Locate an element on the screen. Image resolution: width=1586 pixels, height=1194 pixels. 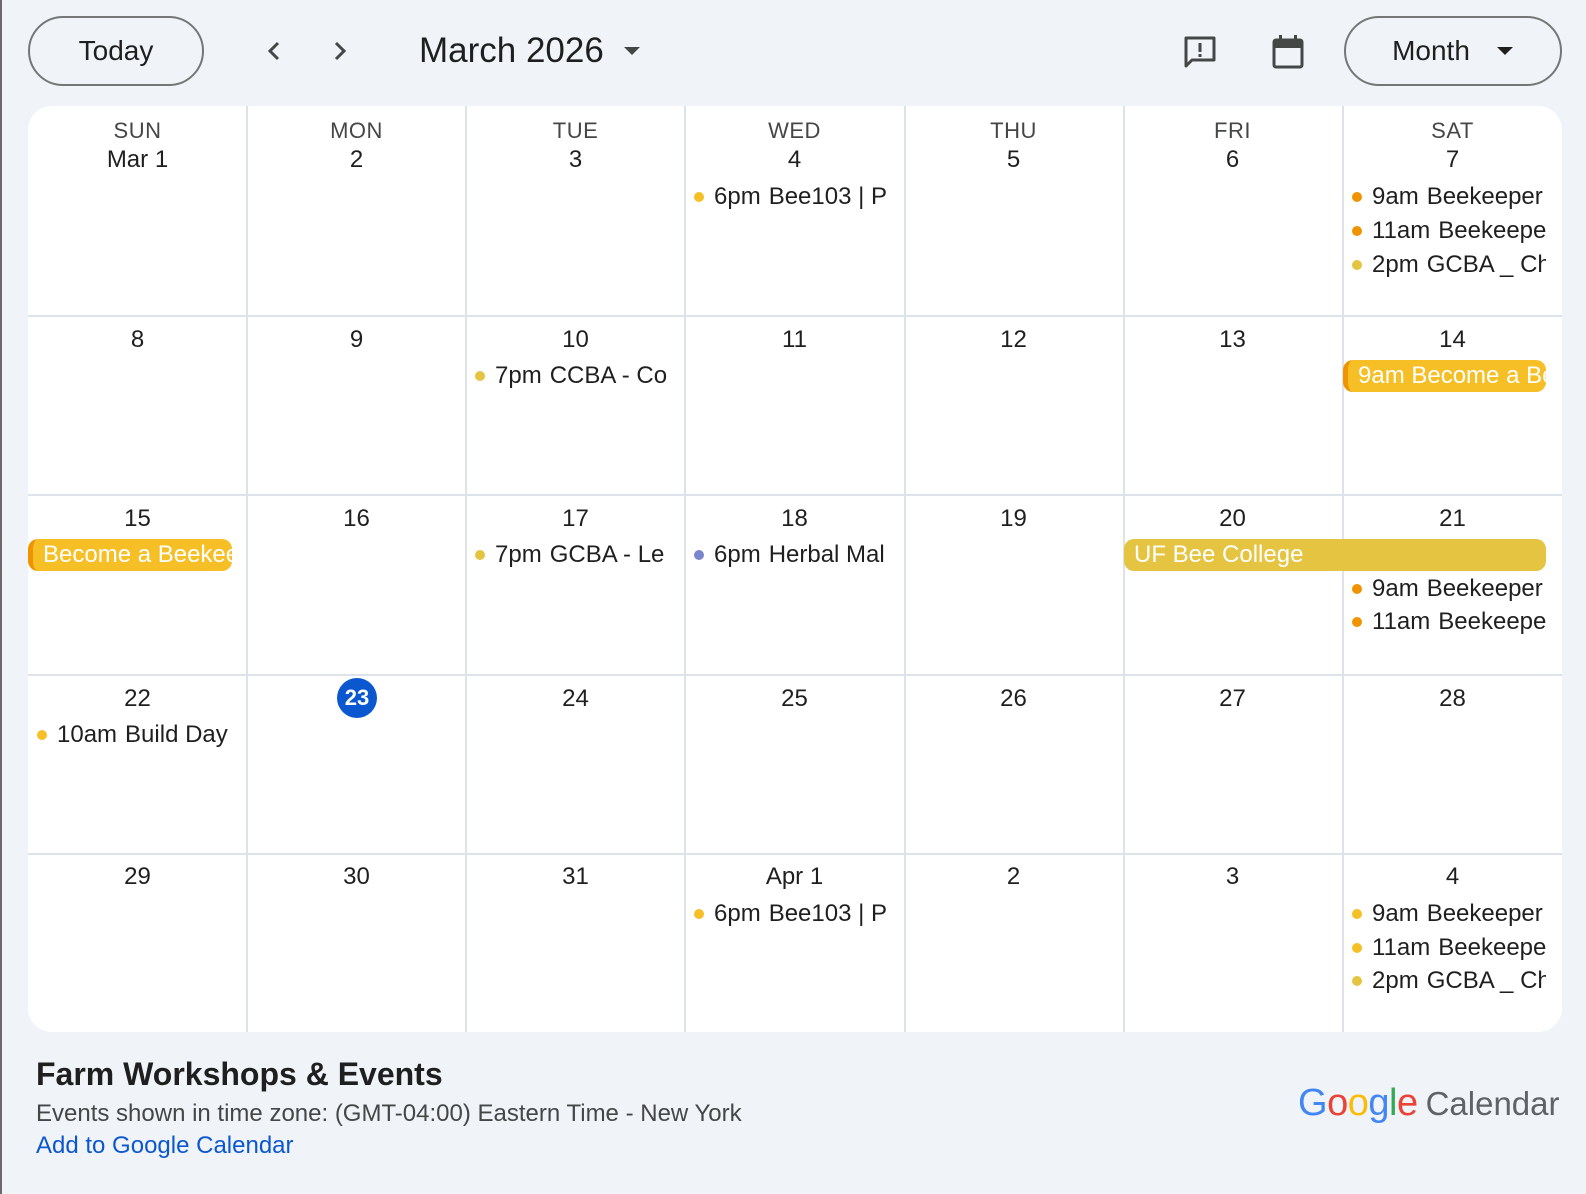
today-button: Today is located at coordinates (116, 51).